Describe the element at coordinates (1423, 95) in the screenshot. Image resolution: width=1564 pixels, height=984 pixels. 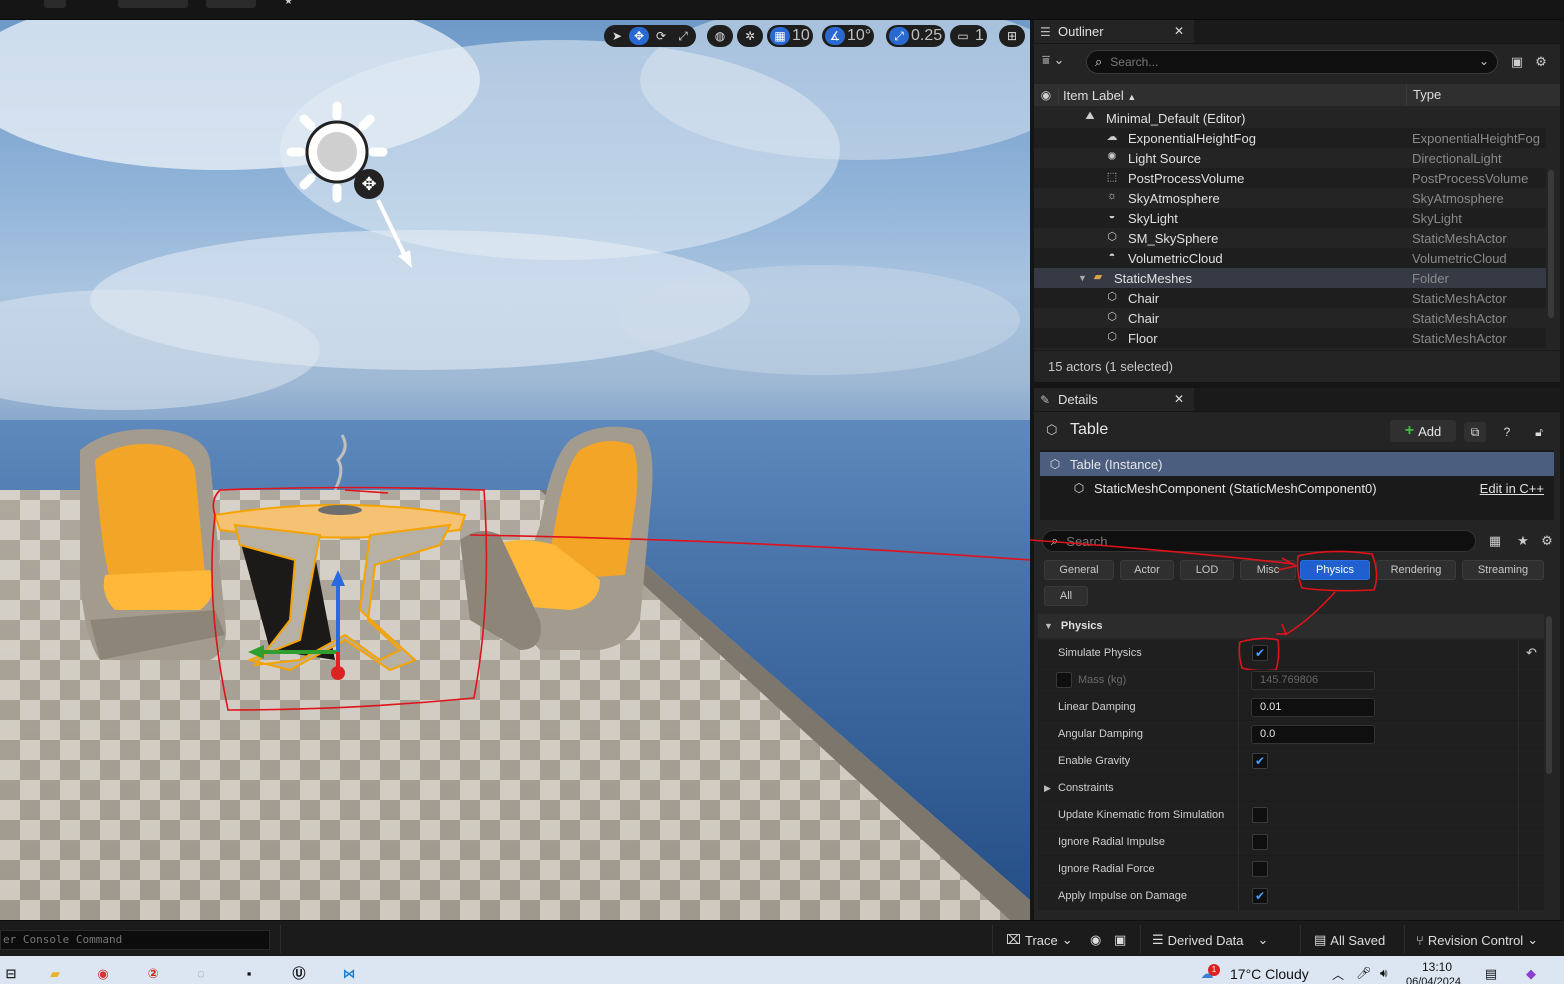
I see `column-type: Type` at that location.